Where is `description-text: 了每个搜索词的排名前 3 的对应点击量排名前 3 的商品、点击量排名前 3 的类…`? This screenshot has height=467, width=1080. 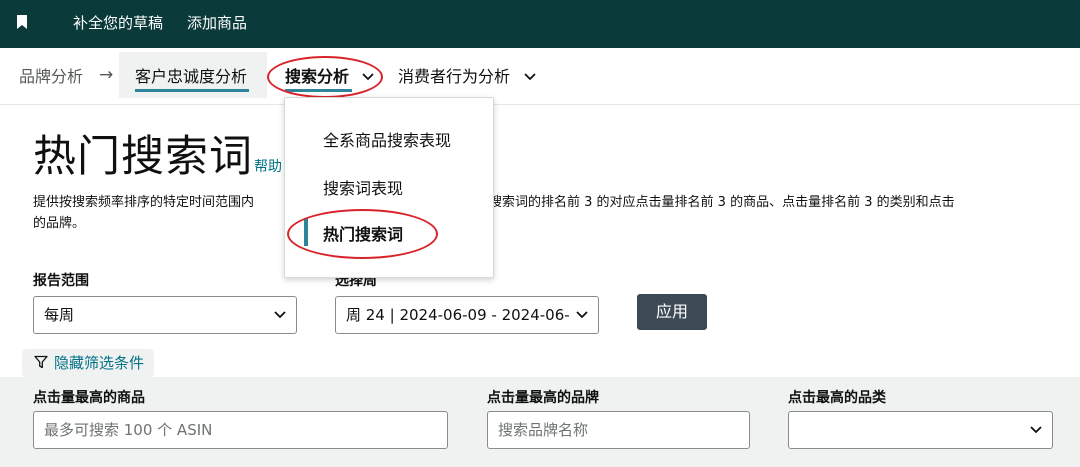 description-text: 了每个搜索词的排名前 3 的对应点击量排名前 3 的商品、点击量排名前 3 的类… is located at coordinates (702, 202).